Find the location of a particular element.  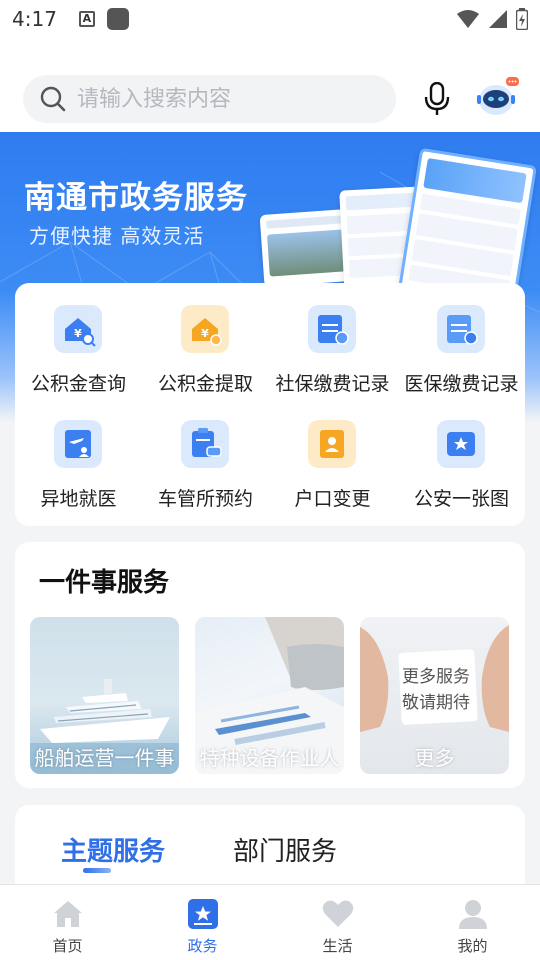

nav-label: 生活 is located at coordinates (337, 946).